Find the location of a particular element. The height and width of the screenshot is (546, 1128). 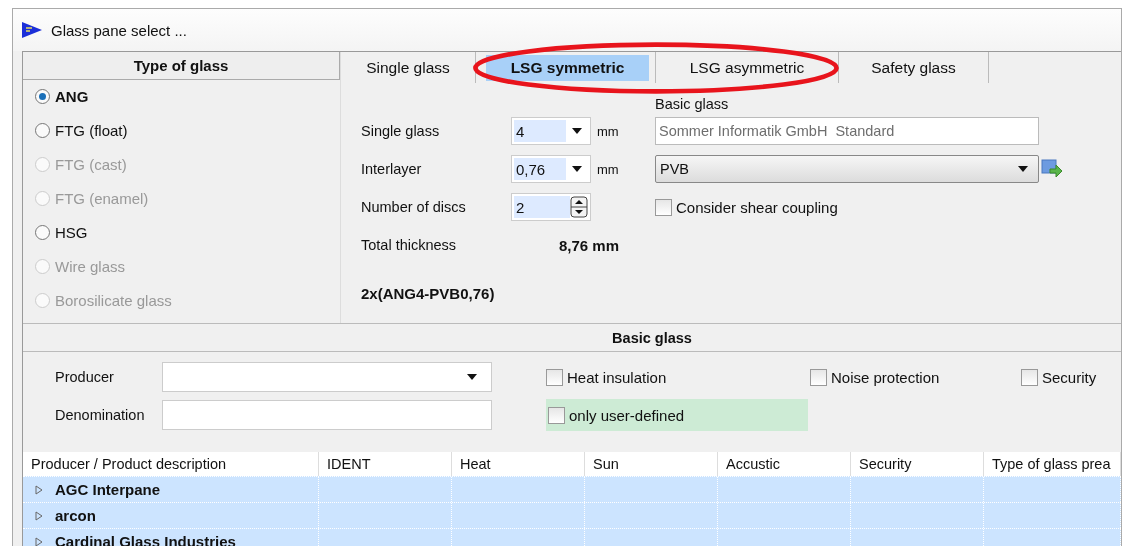

table-row: arcon is located at coordinates (572, 515).